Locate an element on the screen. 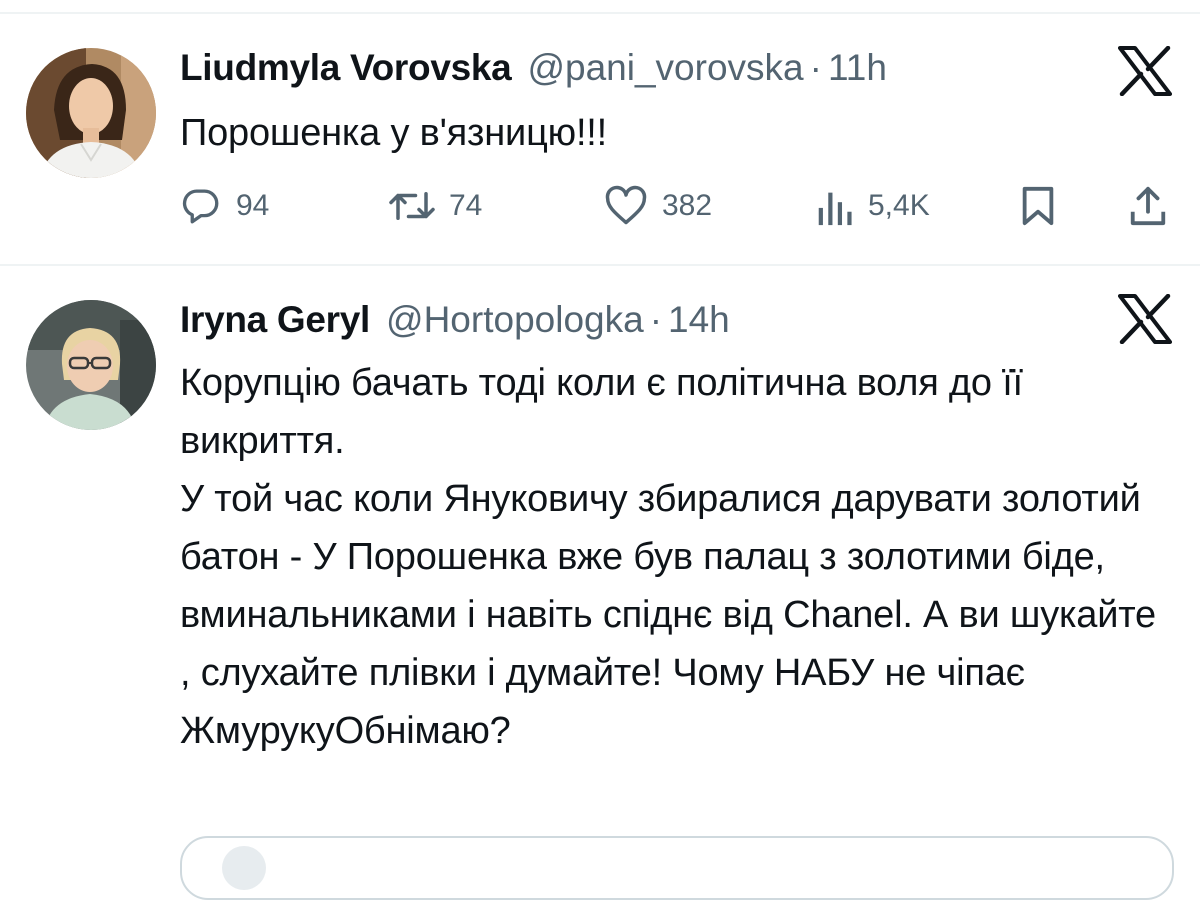 The image size is (1200, 900). retweet-count: 74 is located at coordinates (466, 205).